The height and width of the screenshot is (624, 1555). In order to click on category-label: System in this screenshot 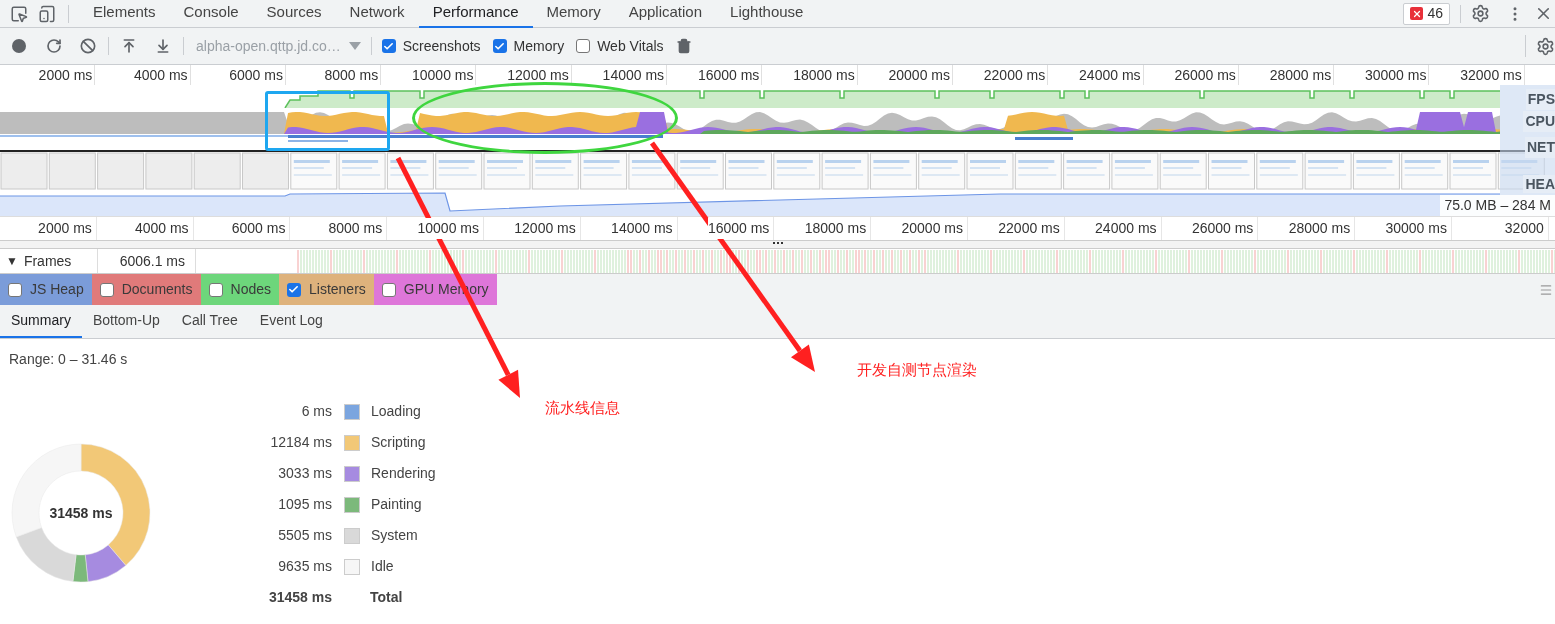, I will do `click(394, 535)`.